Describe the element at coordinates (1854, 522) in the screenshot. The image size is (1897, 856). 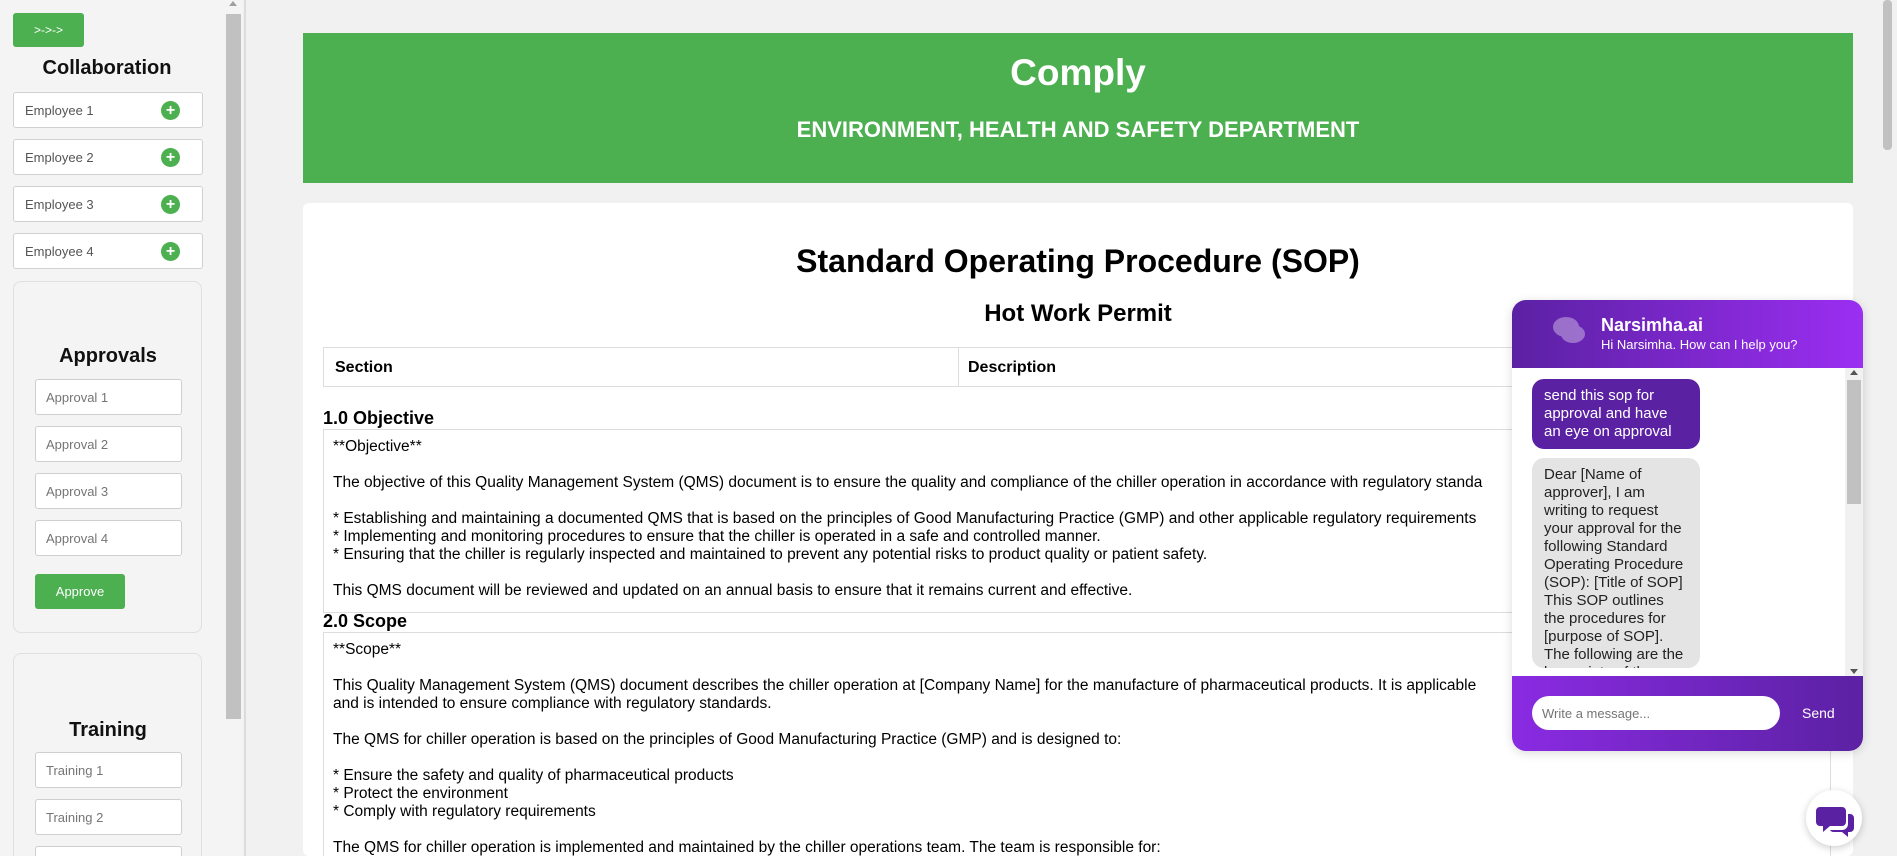
I see `chat-scrollbar` at that location.